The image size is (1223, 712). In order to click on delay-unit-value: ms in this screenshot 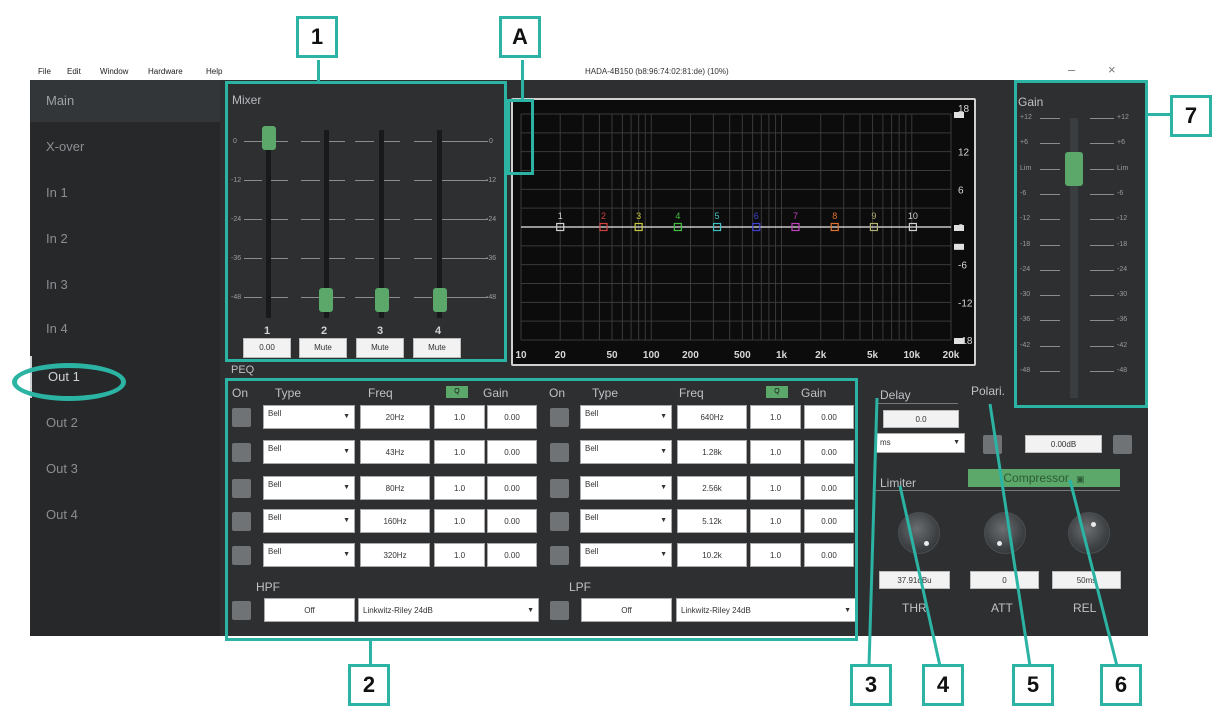, I will do `click(885, 442)`.